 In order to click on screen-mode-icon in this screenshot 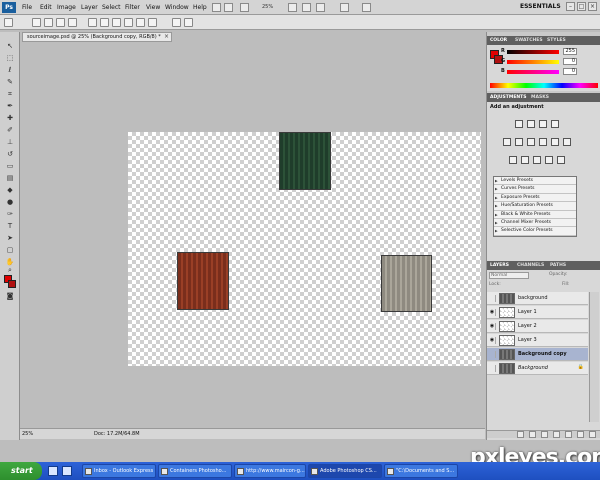, I will do `click(366, 7)`.